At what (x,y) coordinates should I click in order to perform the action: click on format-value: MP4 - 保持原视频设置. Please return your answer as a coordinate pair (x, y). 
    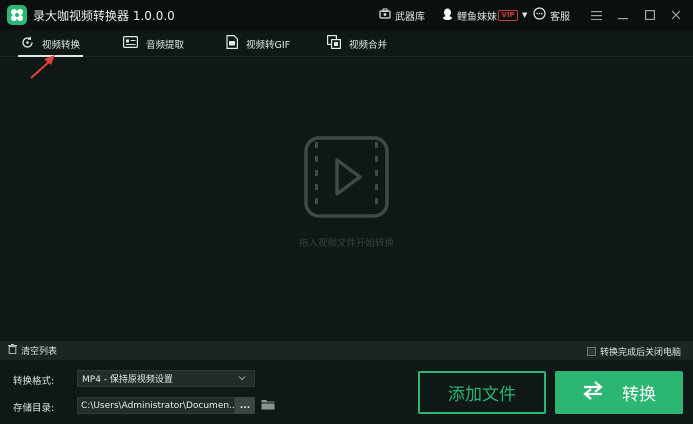
    Looking at the image, I should click on (127, 380).